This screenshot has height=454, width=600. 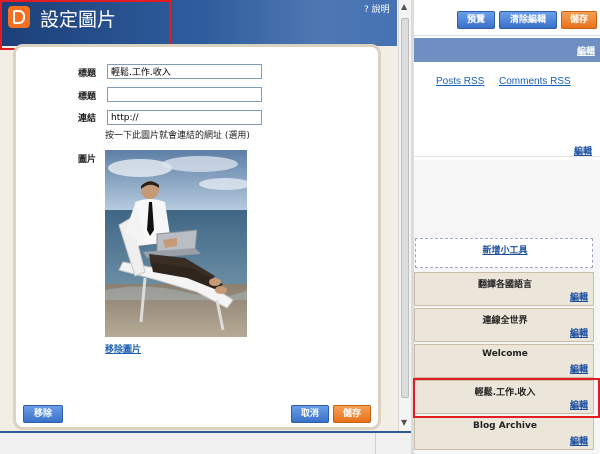 I want to click on dialog-scrollbar: ▲ ▼, so click(x=404, y=216).